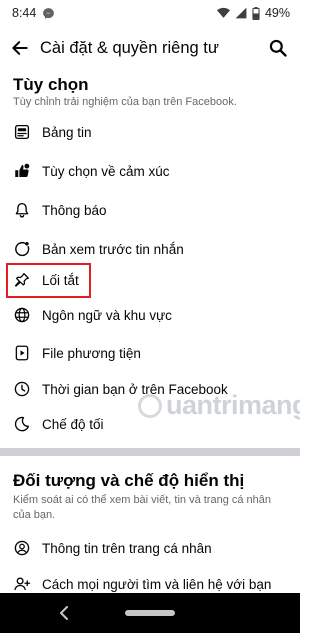 This screenshot has height=633, width=320. I want to click on section-title-audience: Đối tượng và chế độ hiển thị, so click(129, 480).